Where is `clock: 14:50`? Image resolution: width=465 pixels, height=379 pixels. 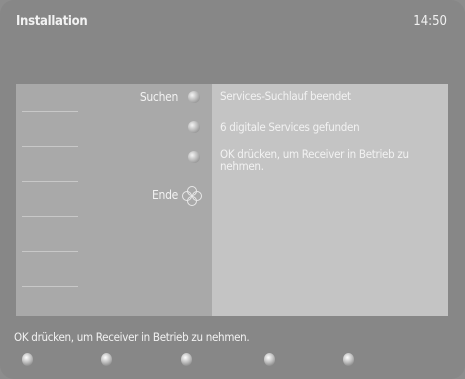 clock: 14:50 is located at coordinates (430, 21).